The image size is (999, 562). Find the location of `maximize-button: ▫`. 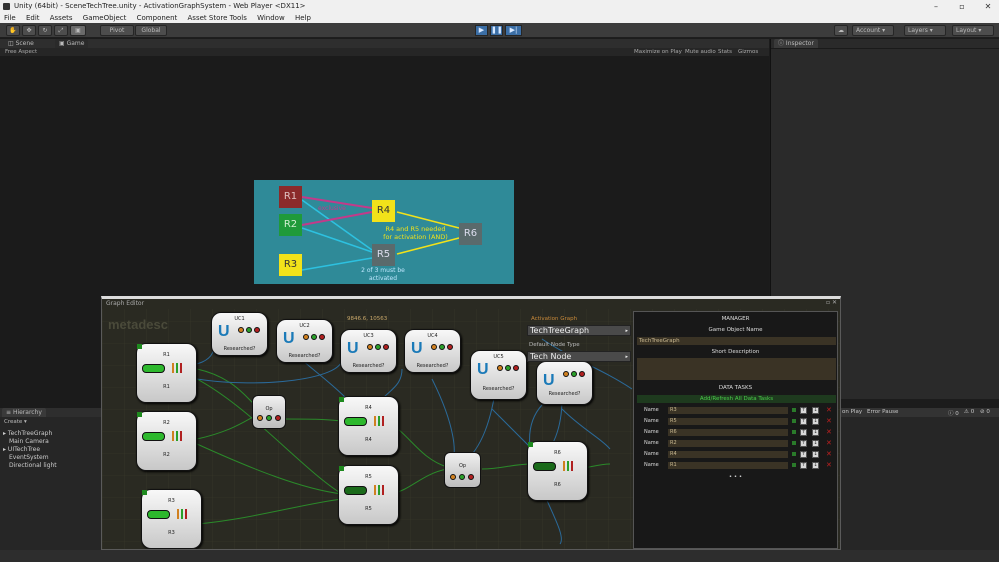

maximize-button: ▫ is located at coordinates (962, 6).